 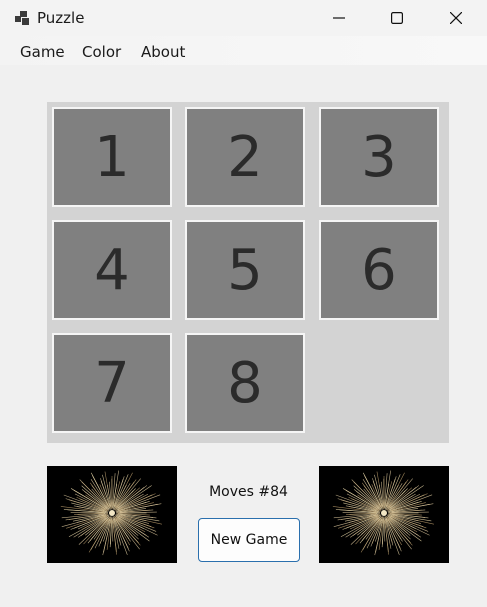 I want to click on tile-1: 1, so click(x=112, y=157).